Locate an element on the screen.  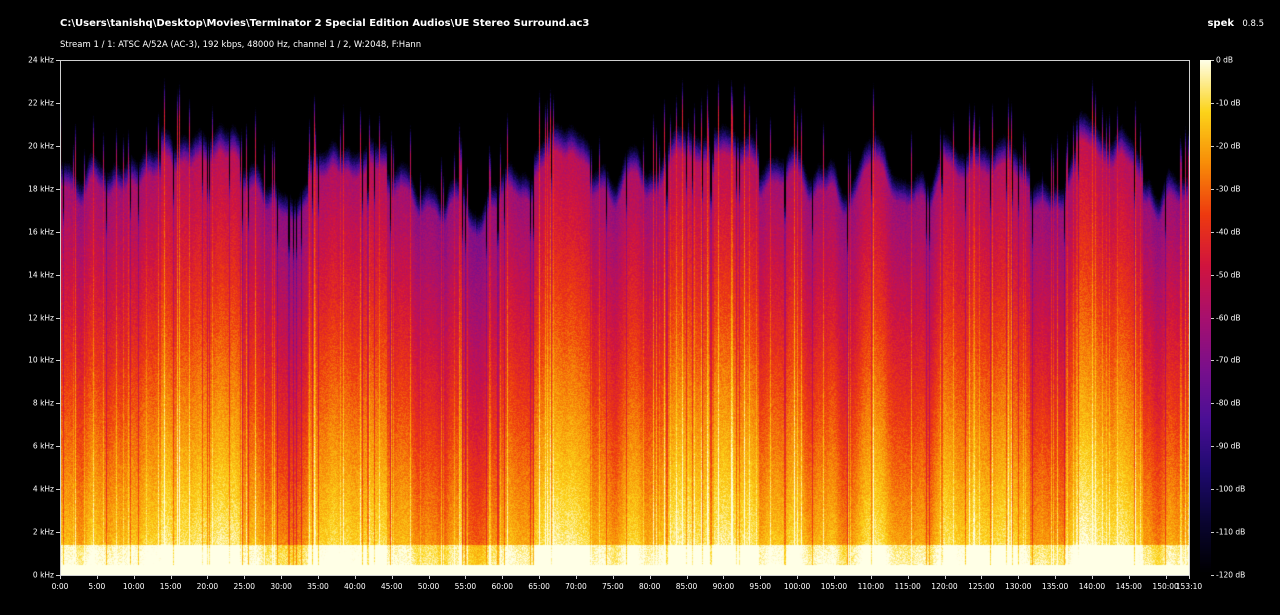
db-tick-label: -40 dB is located at coordinates (1228, 232).